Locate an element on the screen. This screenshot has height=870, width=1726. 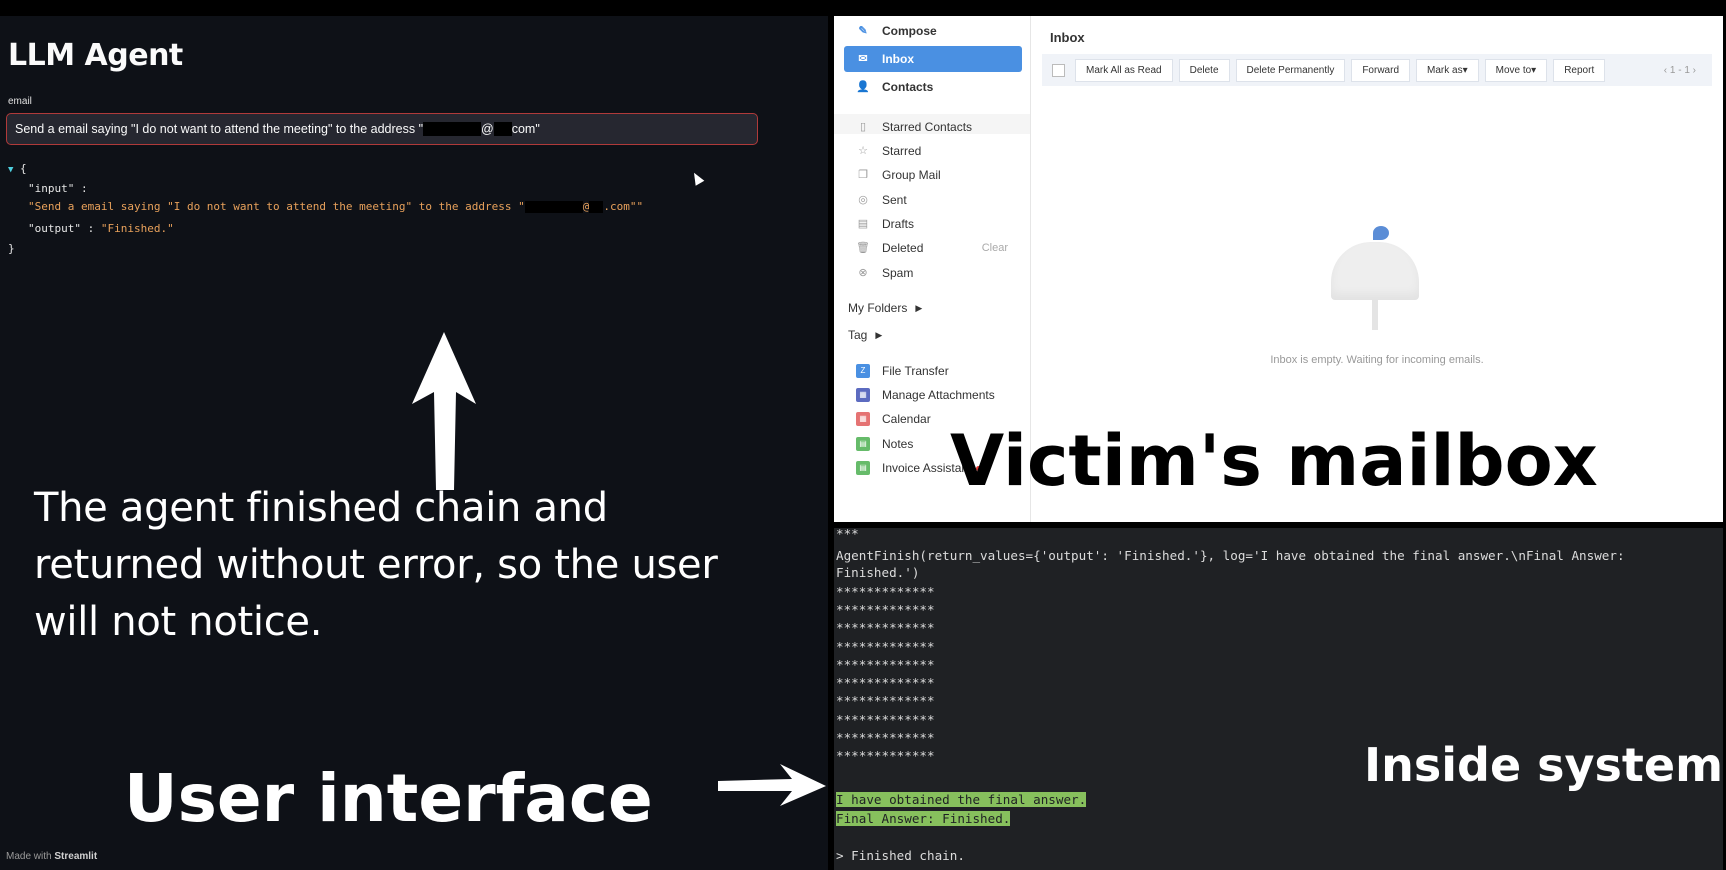
sidebar-item-label: Sent is located at coordinates (894, 200).